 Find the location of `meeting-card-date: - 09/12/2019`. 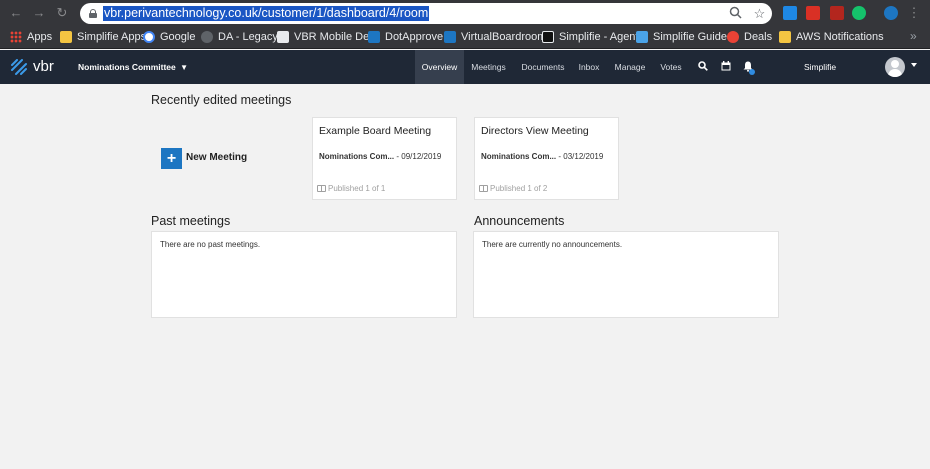

meeting-card-date: - 09/12/2019 is located at coordinates (419, 156).